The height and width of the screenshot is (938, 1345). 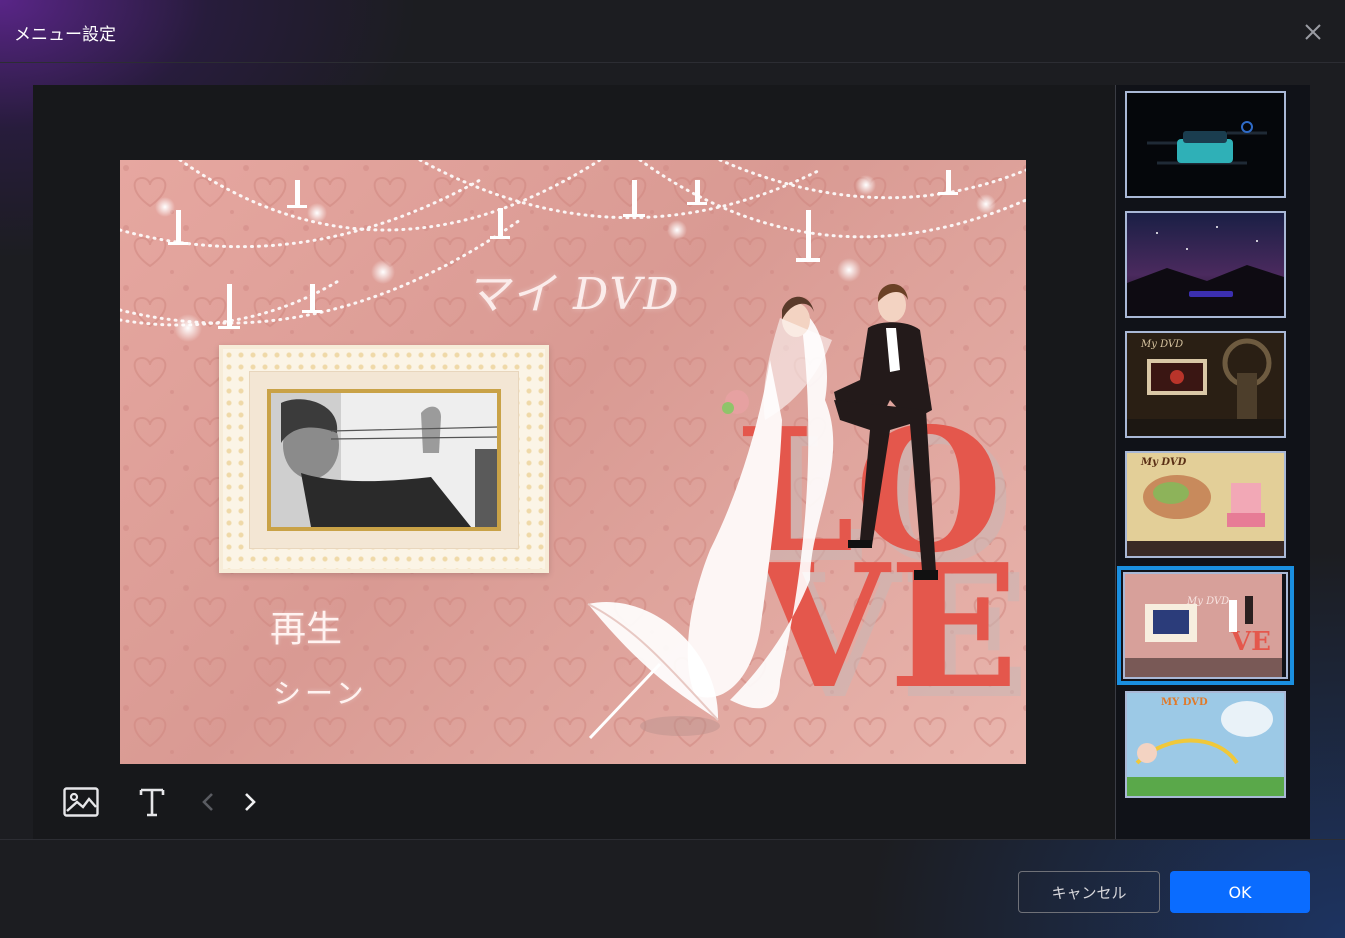 What do you see at coordinates (320, 692) in the screenshot?
I see `scene-button: シーン` at bounding box center [320, 692].